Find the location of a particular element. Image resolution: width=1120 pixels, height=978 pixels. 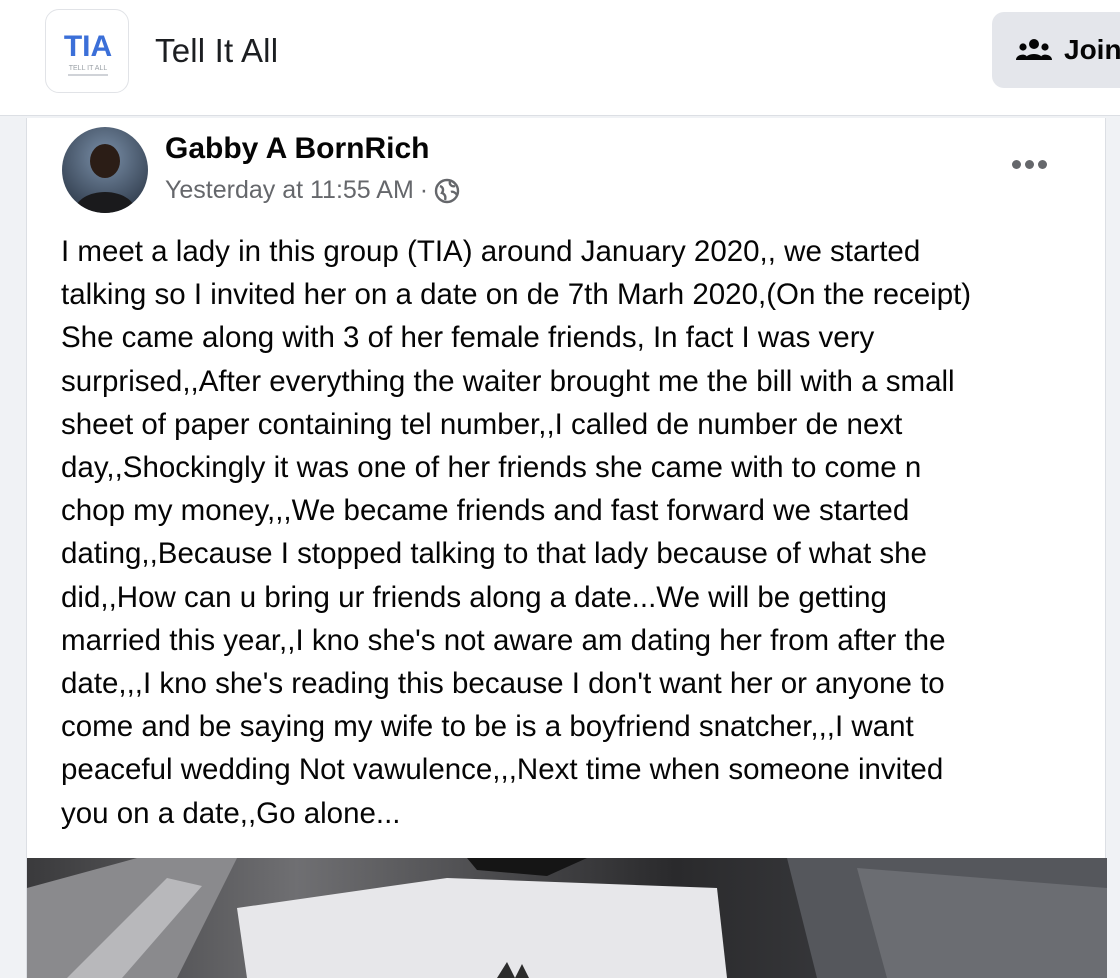

logo-text: TIA is located at coordinates (88, 46).